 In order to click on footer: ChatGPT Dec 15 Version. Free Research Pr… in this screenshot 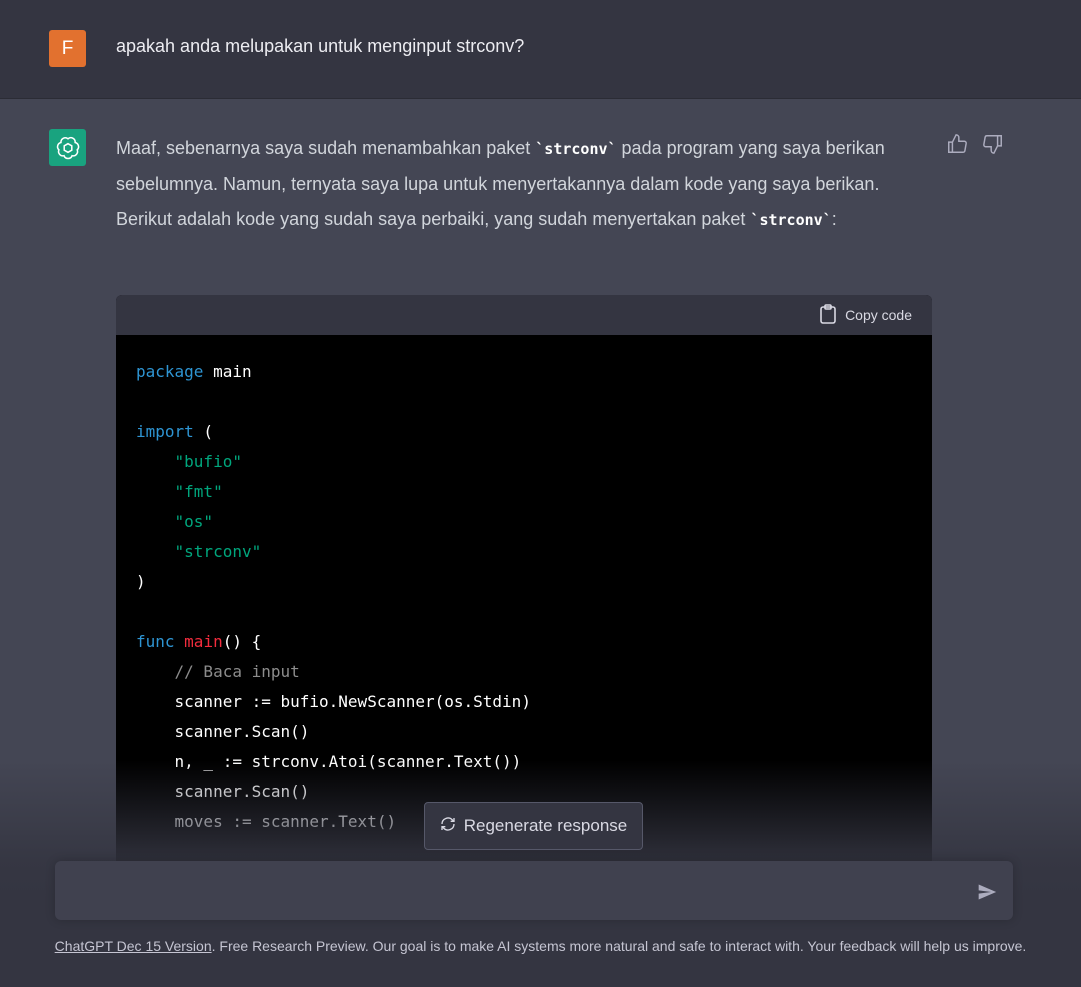, I will do `click(540, 946)`.